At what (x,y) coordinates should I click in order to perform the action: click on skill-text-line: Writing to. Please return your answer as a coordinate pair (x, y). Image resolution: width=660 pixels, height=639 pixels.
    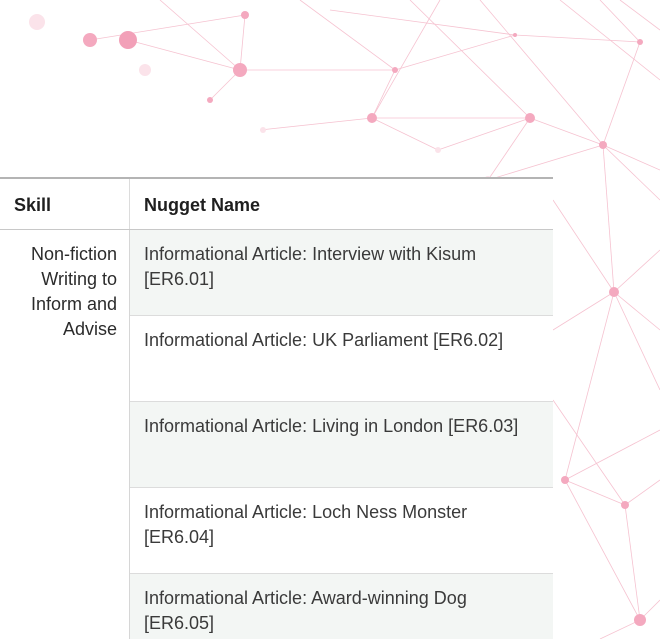
    Looking at the image, I should click on (79, 278).